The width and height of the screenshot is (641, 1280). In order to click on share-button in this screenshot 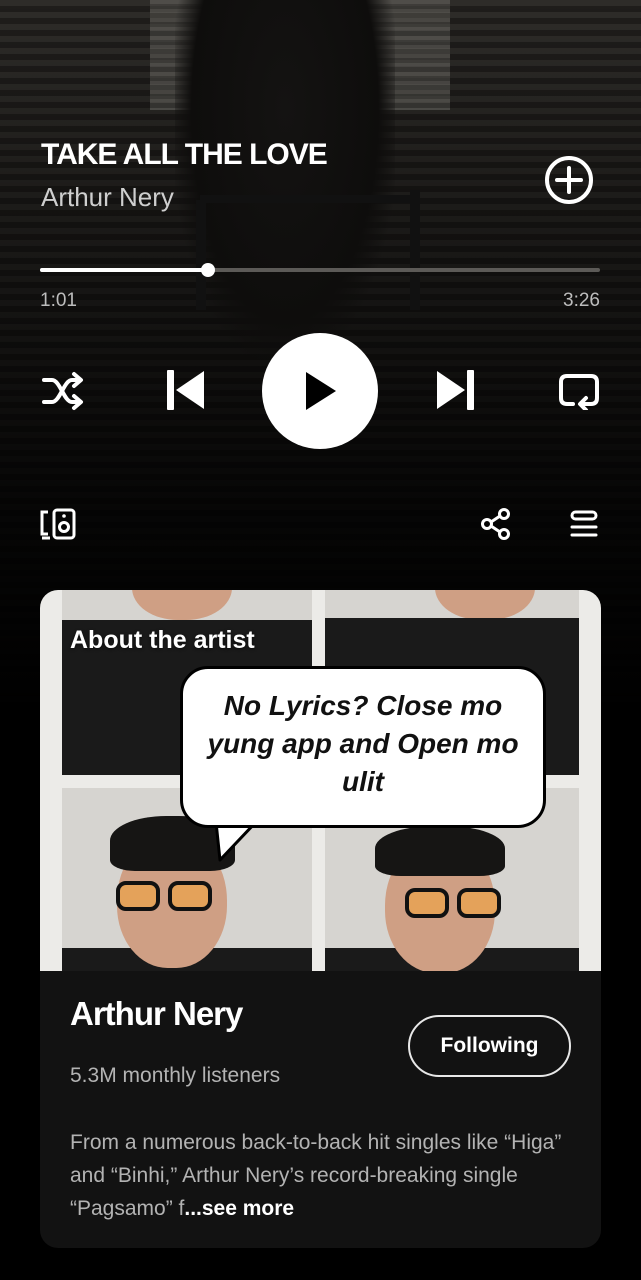, I will do `click(496, 524)`.